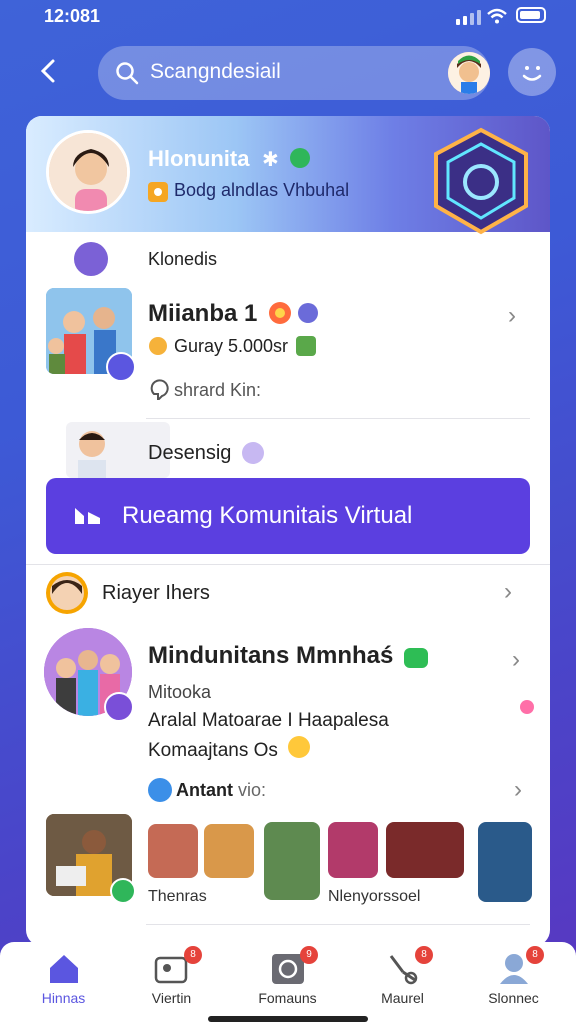 Image resolution: width=576 pixels, height=1024 pixels. What do you see at coordinates (72, 16) in the screenshot?
I see `status-time: 12:081` at bounding box center [72, 16].